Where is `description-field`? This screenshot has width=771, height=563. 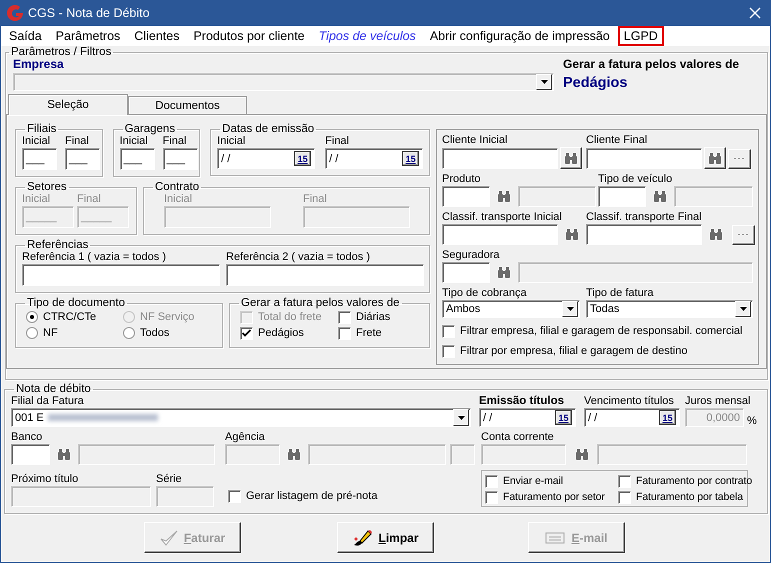
description-field is located at coordinates (462, 454).